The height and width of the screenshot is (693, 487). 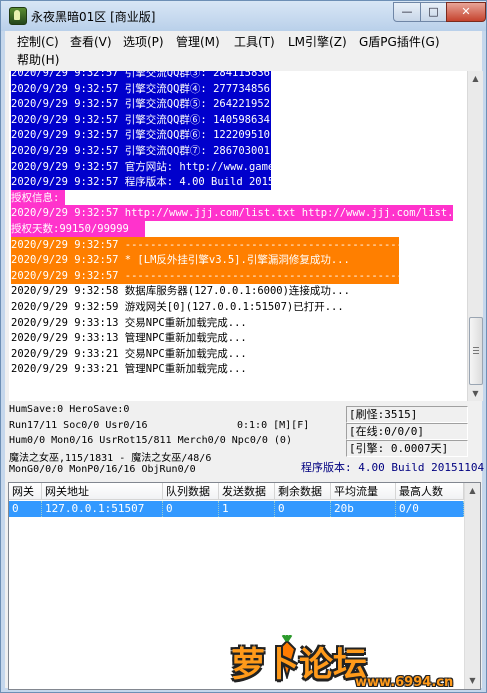 What do you see at coordinates (363, 509) in the screenshot?
I see `table-cell: 20b` at bounding box center [363, 509].